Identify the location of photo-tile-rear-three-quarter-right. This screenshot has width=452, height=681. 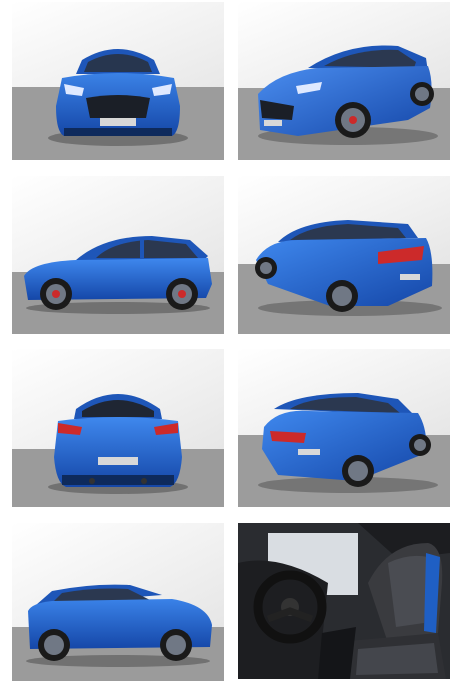
(344, 428).